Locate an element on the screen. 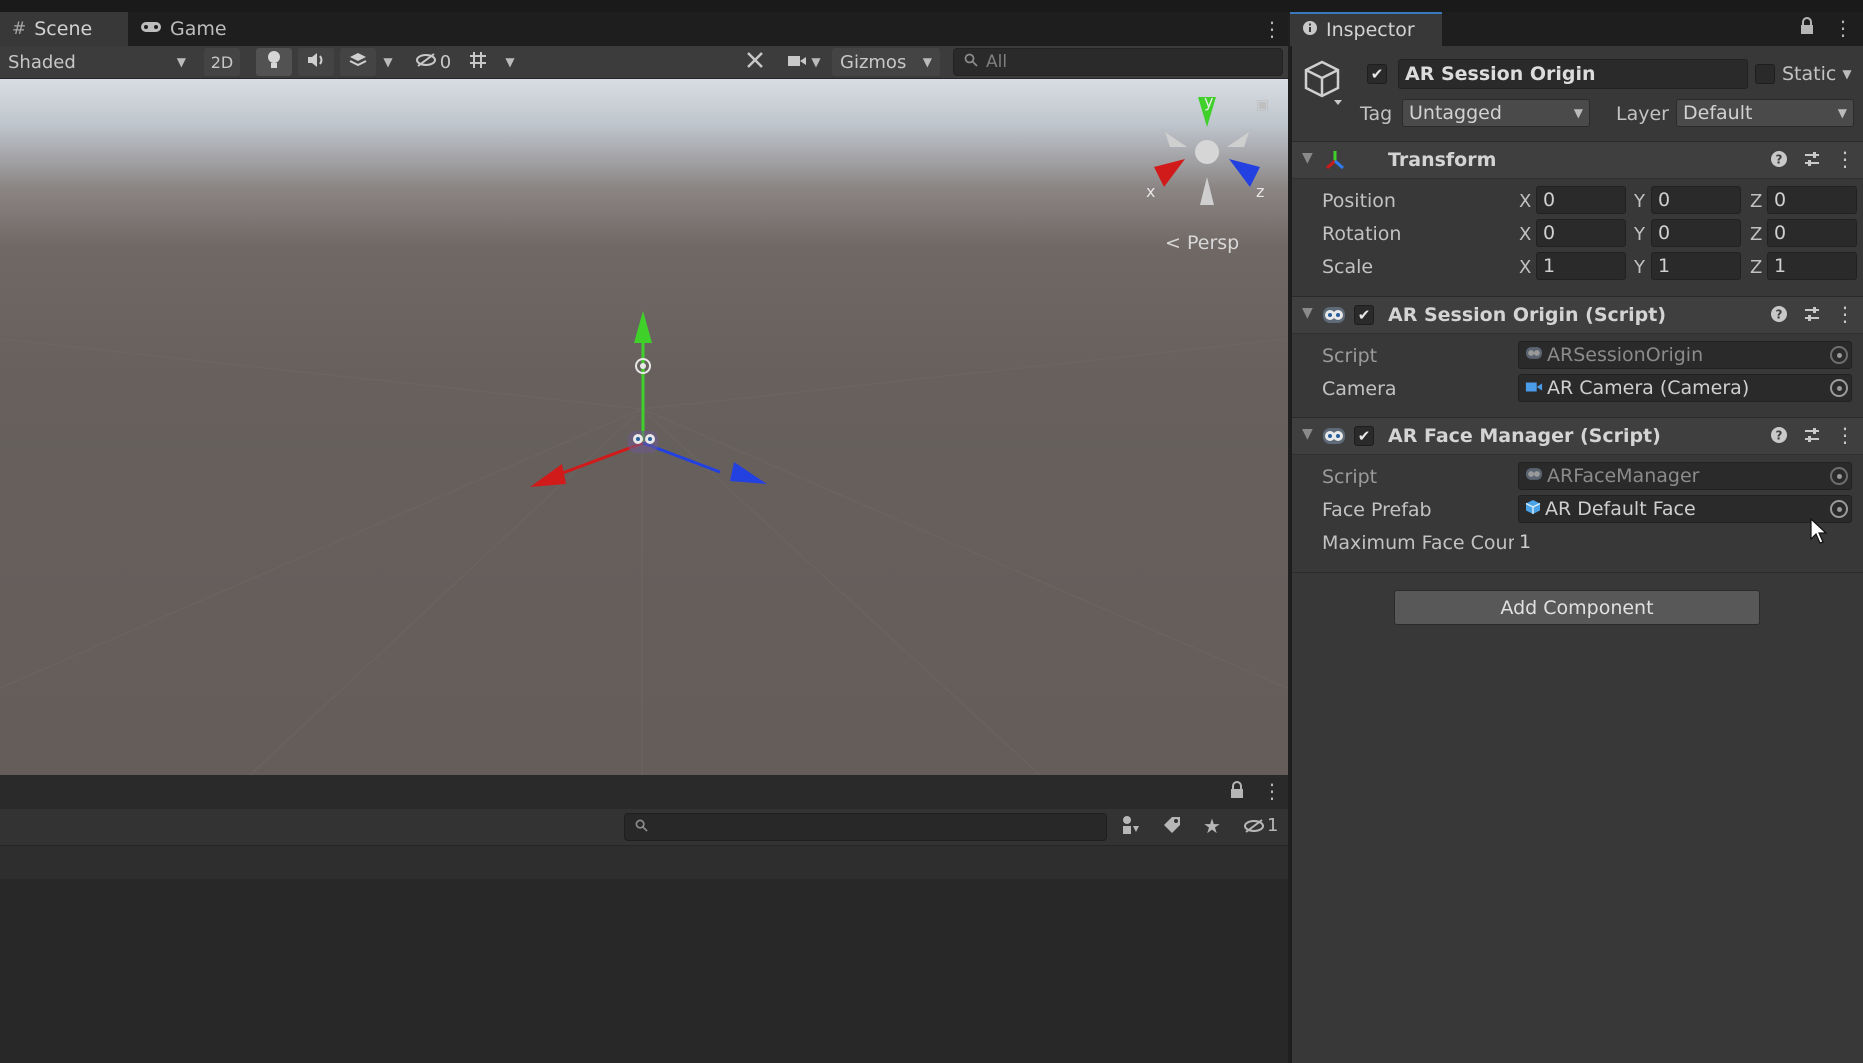  position-y-value: 0 is located at coordinates (1664, 200).